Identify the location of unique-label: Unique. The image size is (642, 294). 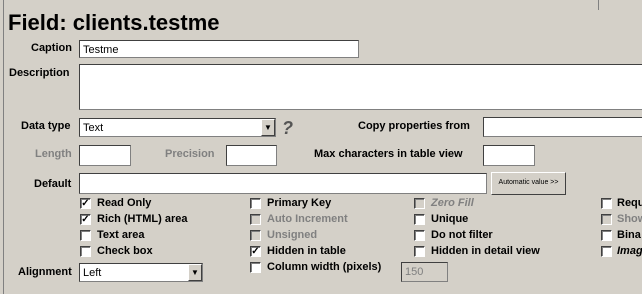
(450, 219).